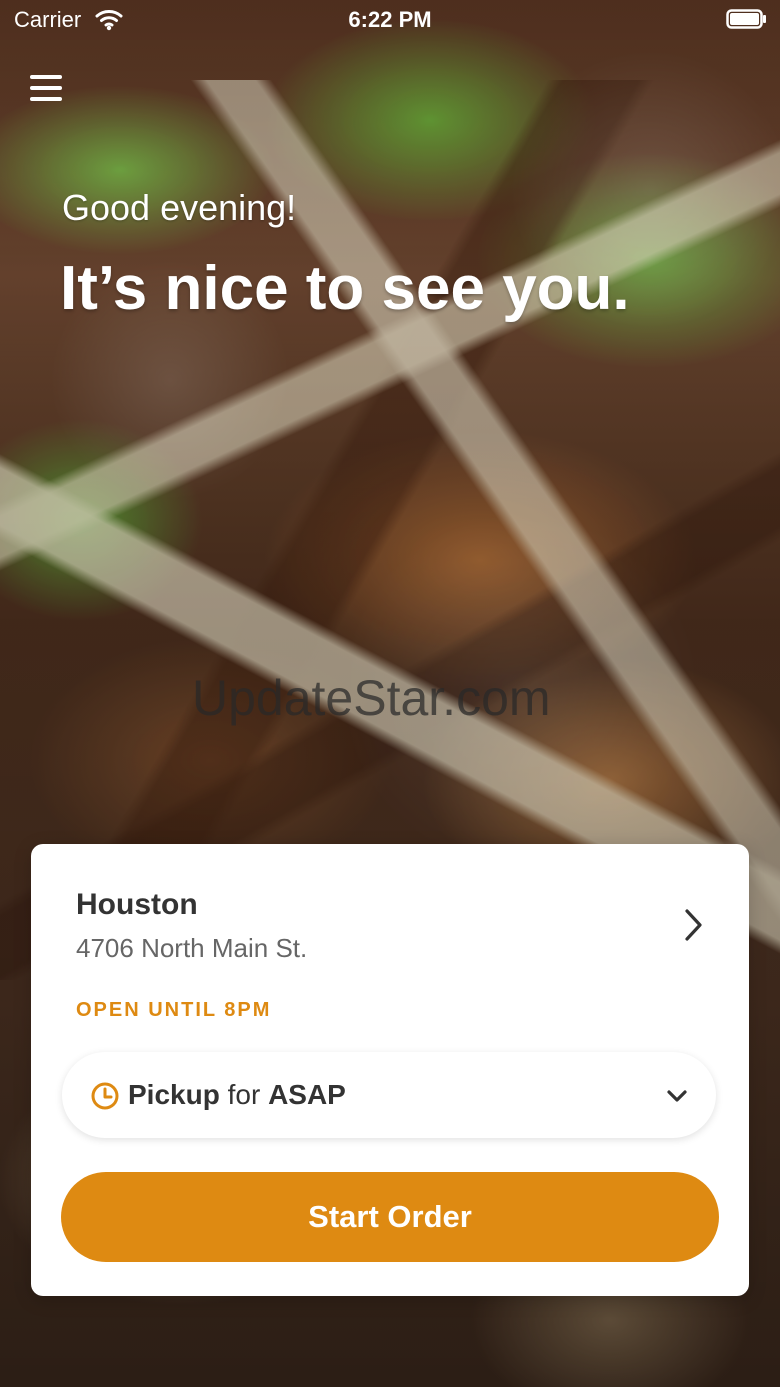 The width and height of the screenshot is (780, 1387). What do you see at coordinates (345, 288) in the screenshot?
I see `welcome-headline: It’s nice to see you.` at bounding box center [345, 288].